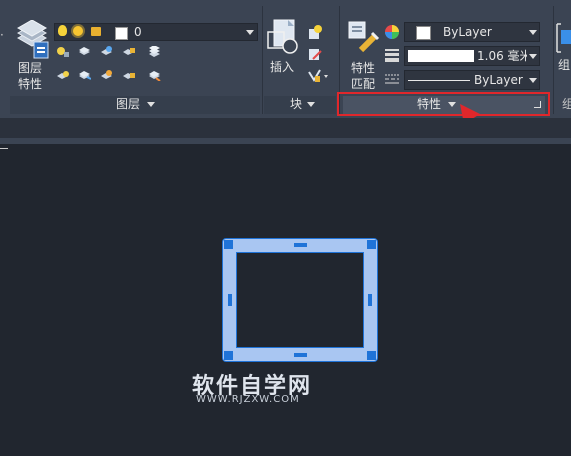 The width and height of the screenshot is (571, 456). Describe the element at coordinates (282, 67) in the screenshot. I see `insert-label: 插入` at that location.